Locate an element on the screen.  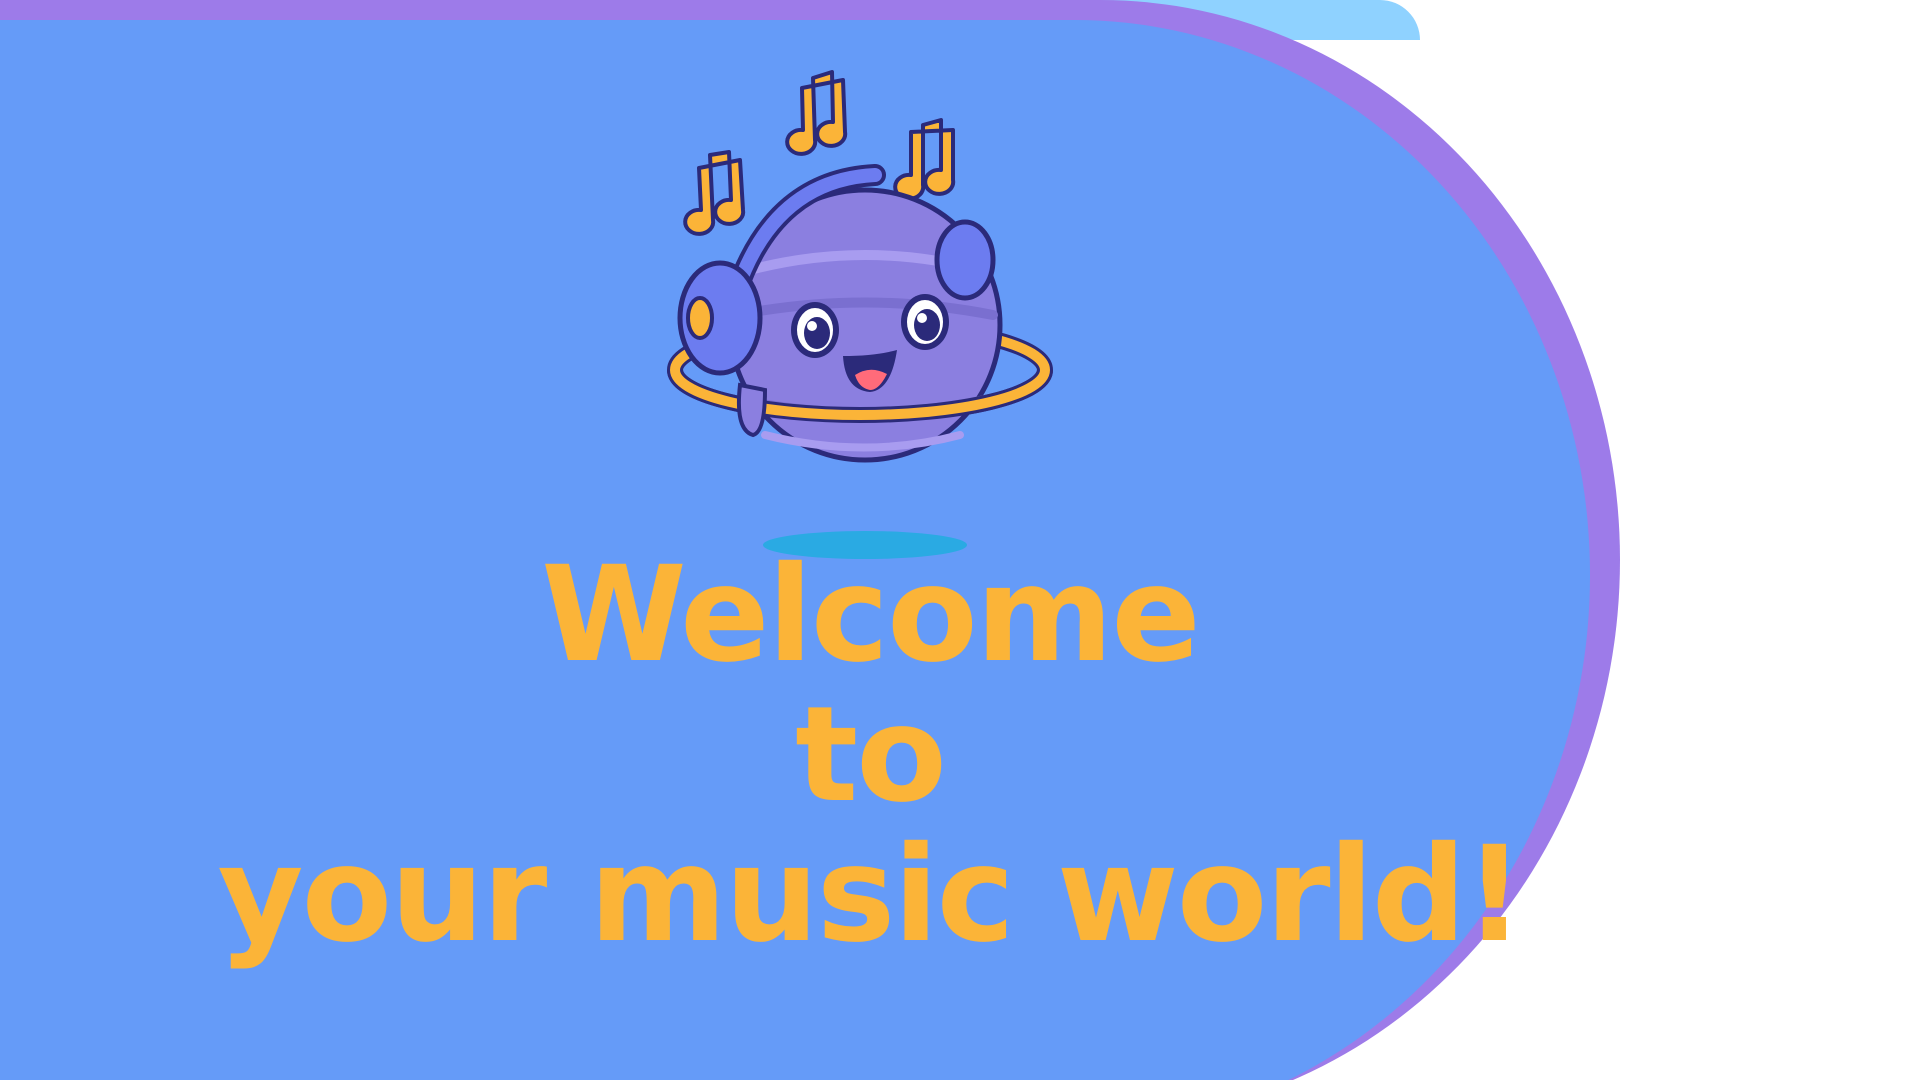
welcome-line-3: your music world! is located at coordinates (871, 895).